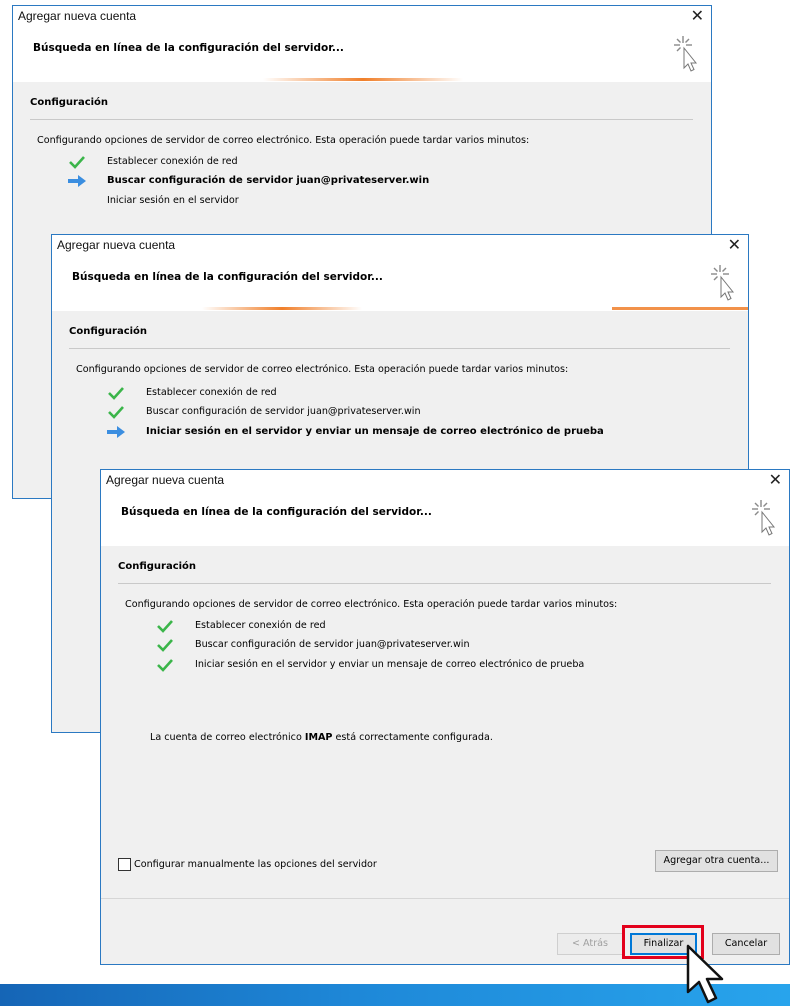  Describe the element at coordinates (395, 995) in the screenshot. I see `bottom-accent-band` at that location.